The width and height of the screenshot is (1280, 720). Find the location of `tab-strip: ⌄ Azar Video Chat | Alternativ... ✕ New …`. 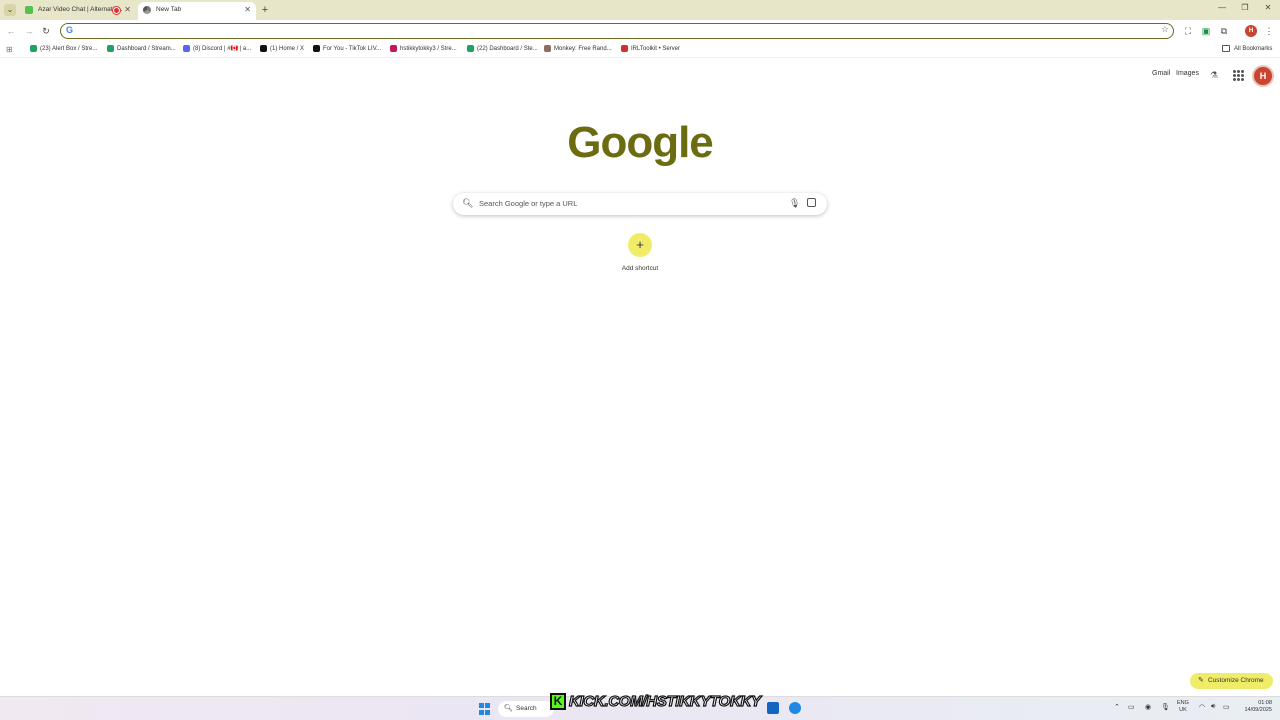

tab-strip: ⌄ Azar Video Chat | Alternativ... ✕ New … is located at coordinates (640, 10).